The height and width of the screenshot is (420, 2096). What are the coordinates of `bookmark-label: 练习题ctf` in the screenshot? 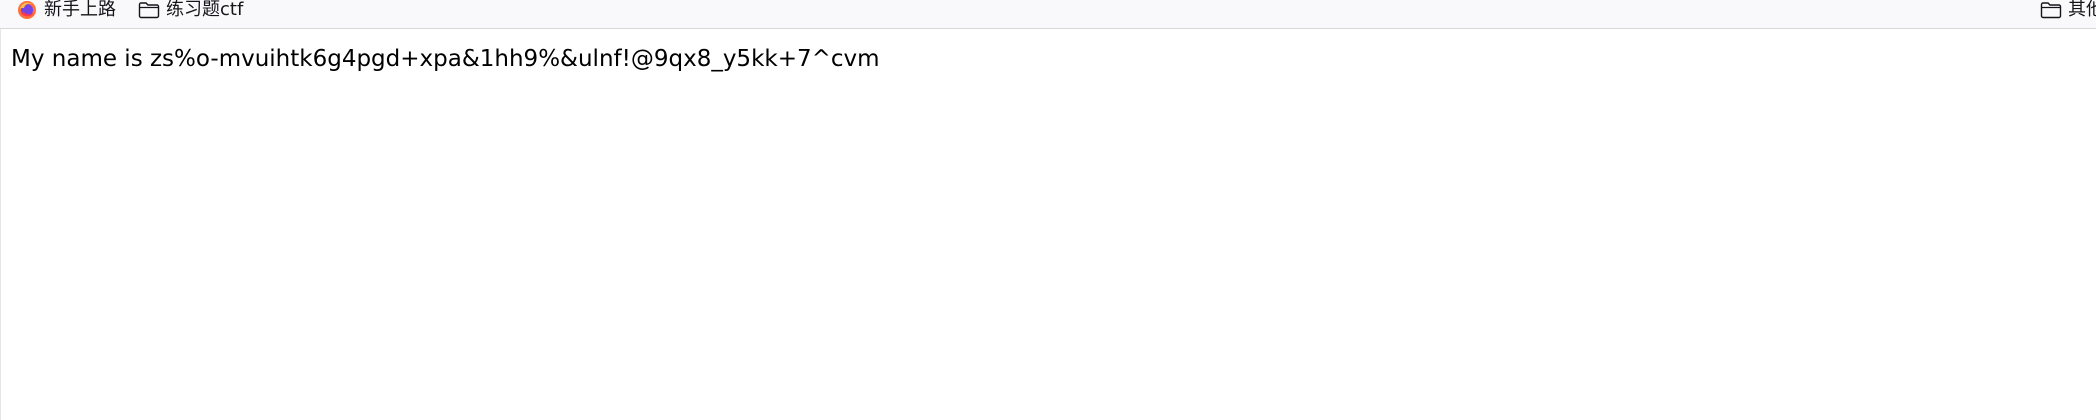 It's located at (205, 10).